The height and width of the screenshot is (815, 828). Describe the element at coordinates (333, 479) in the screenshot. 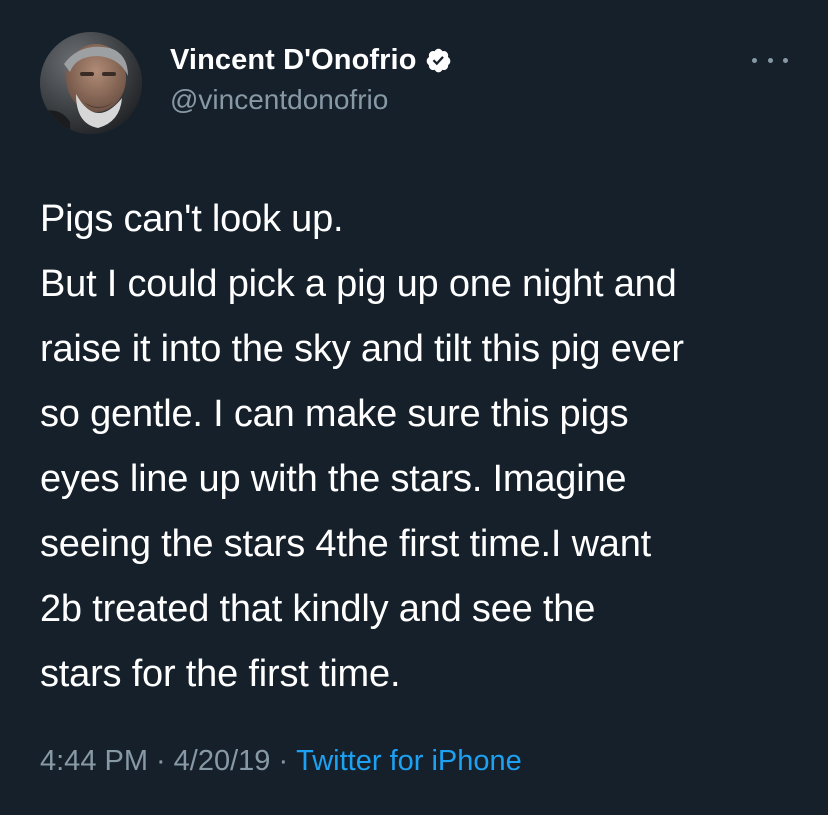

I see `tweet-text-line: eyes line up with the stars. Imagine` at that location.